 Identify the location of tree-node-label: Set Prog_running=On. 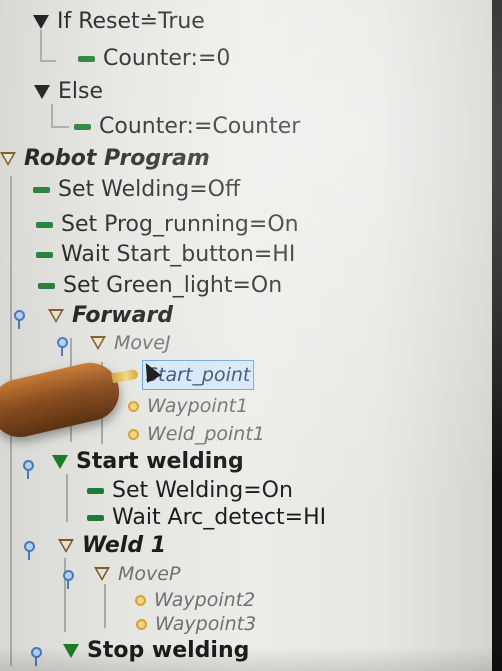
(180, 224).